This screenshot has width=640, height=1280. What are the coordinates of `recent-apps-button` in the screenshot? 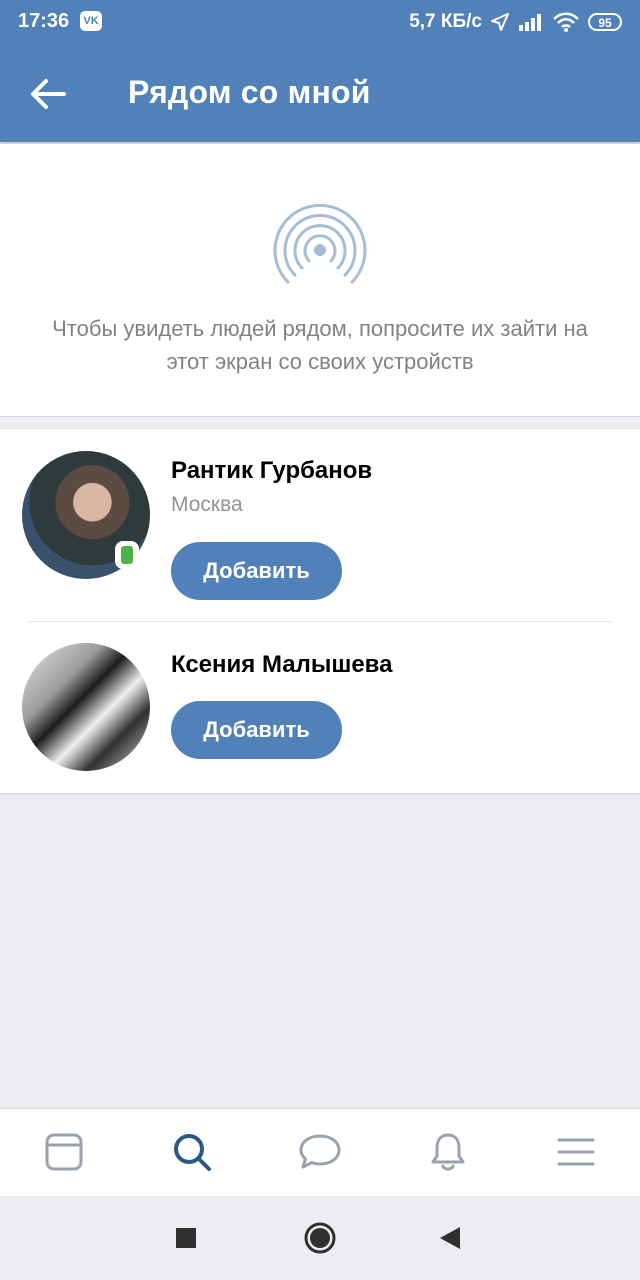 It's located at (186, 1238).